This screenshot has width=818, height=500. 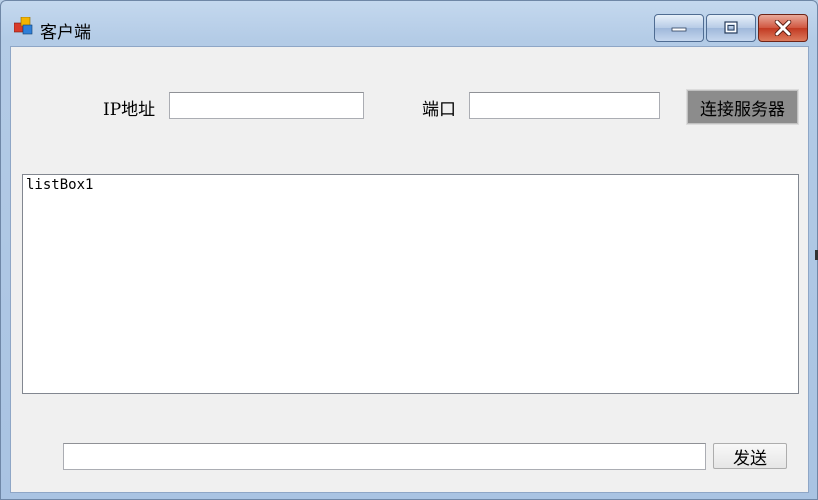 I want to click on send-button: 发送, so click(x=750, y=456).